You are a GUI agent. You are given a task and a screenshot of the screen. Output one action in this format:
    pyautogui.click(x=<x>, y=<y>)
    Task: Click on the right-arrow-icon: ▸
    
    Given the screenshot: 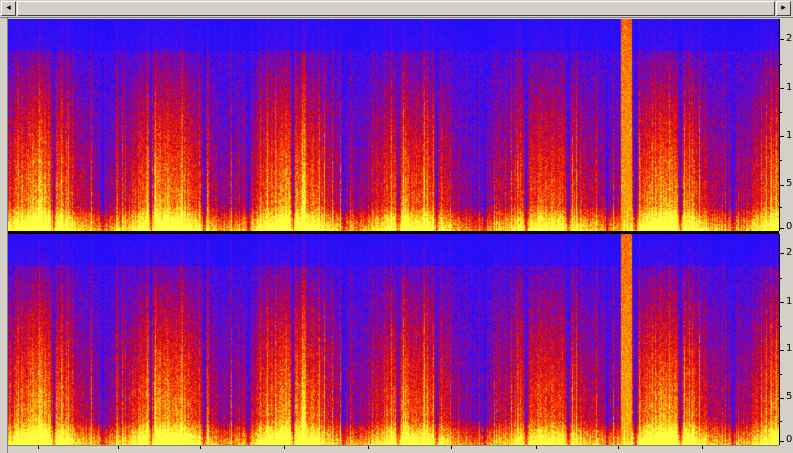 What is the action you would take?
    pyautogui.click(x=783, y=8)
    